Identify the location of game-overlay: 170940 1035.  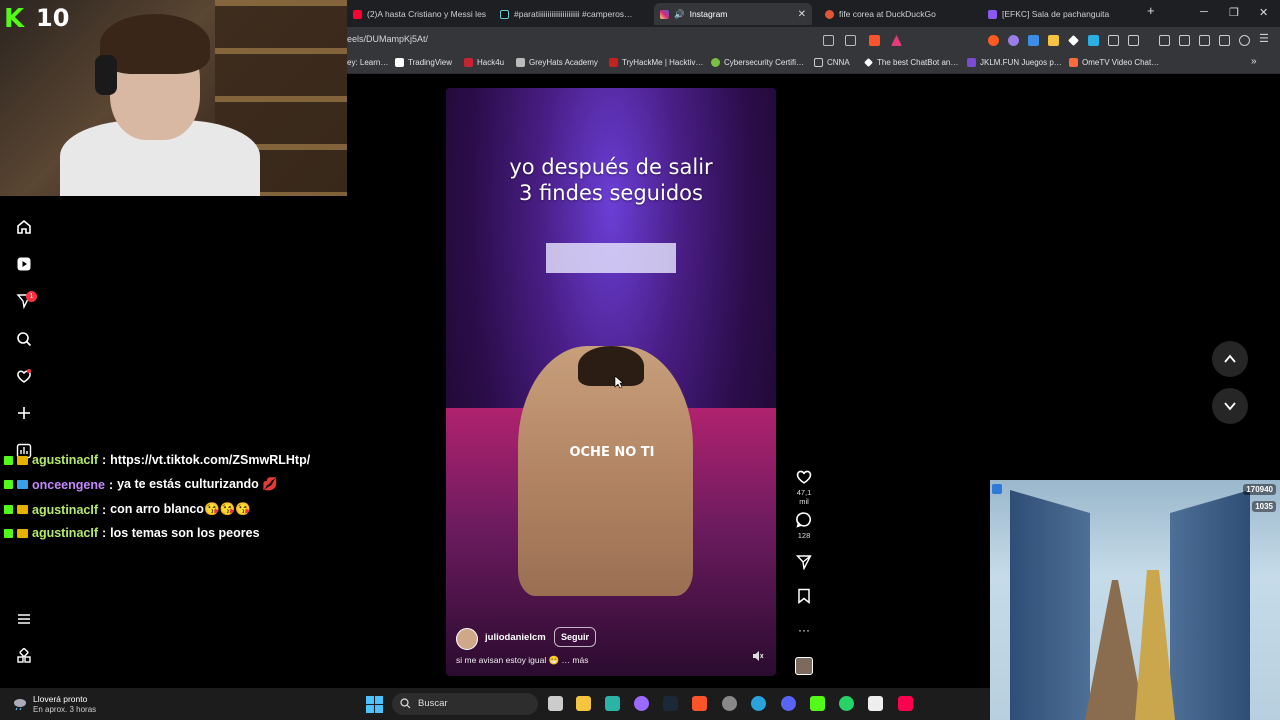
(1135, 600).